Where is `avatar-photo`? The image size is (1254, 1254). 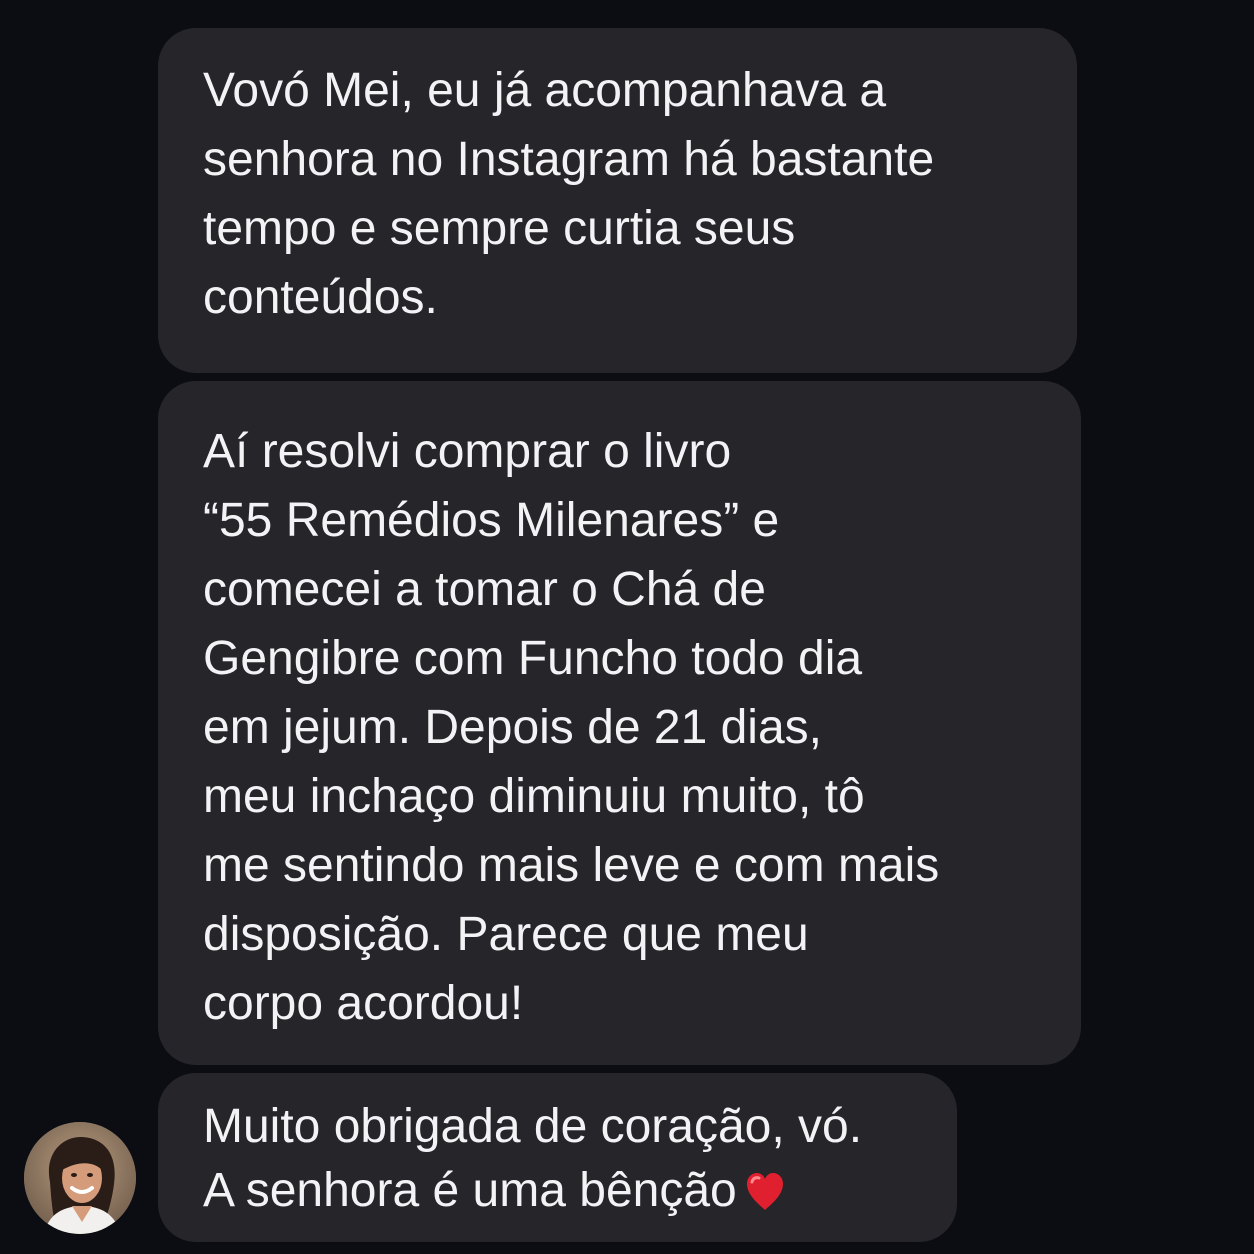
avatar-photo is located at coordinates (80, 1178).